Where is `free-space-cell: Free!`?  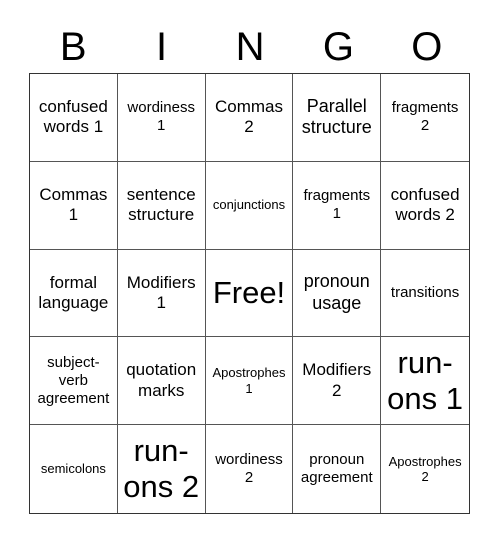 free-space-cell: Free! is located at coordinates (249, 293).